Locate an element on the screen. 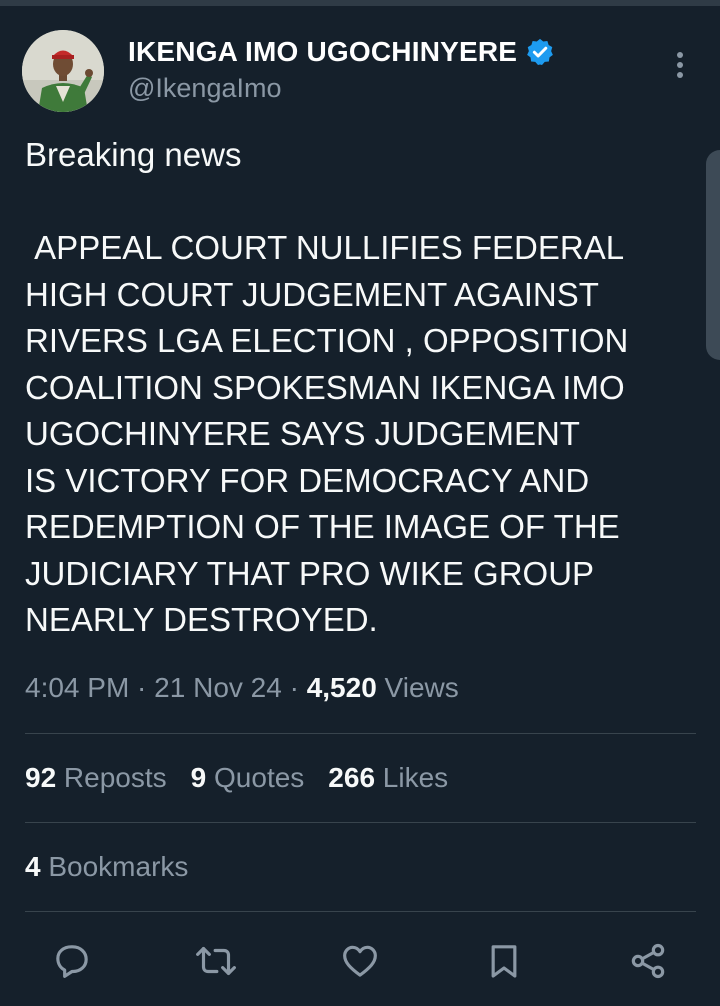  bookmarks-stat: 4 Bookmarks is located at coordinates (106, 867).